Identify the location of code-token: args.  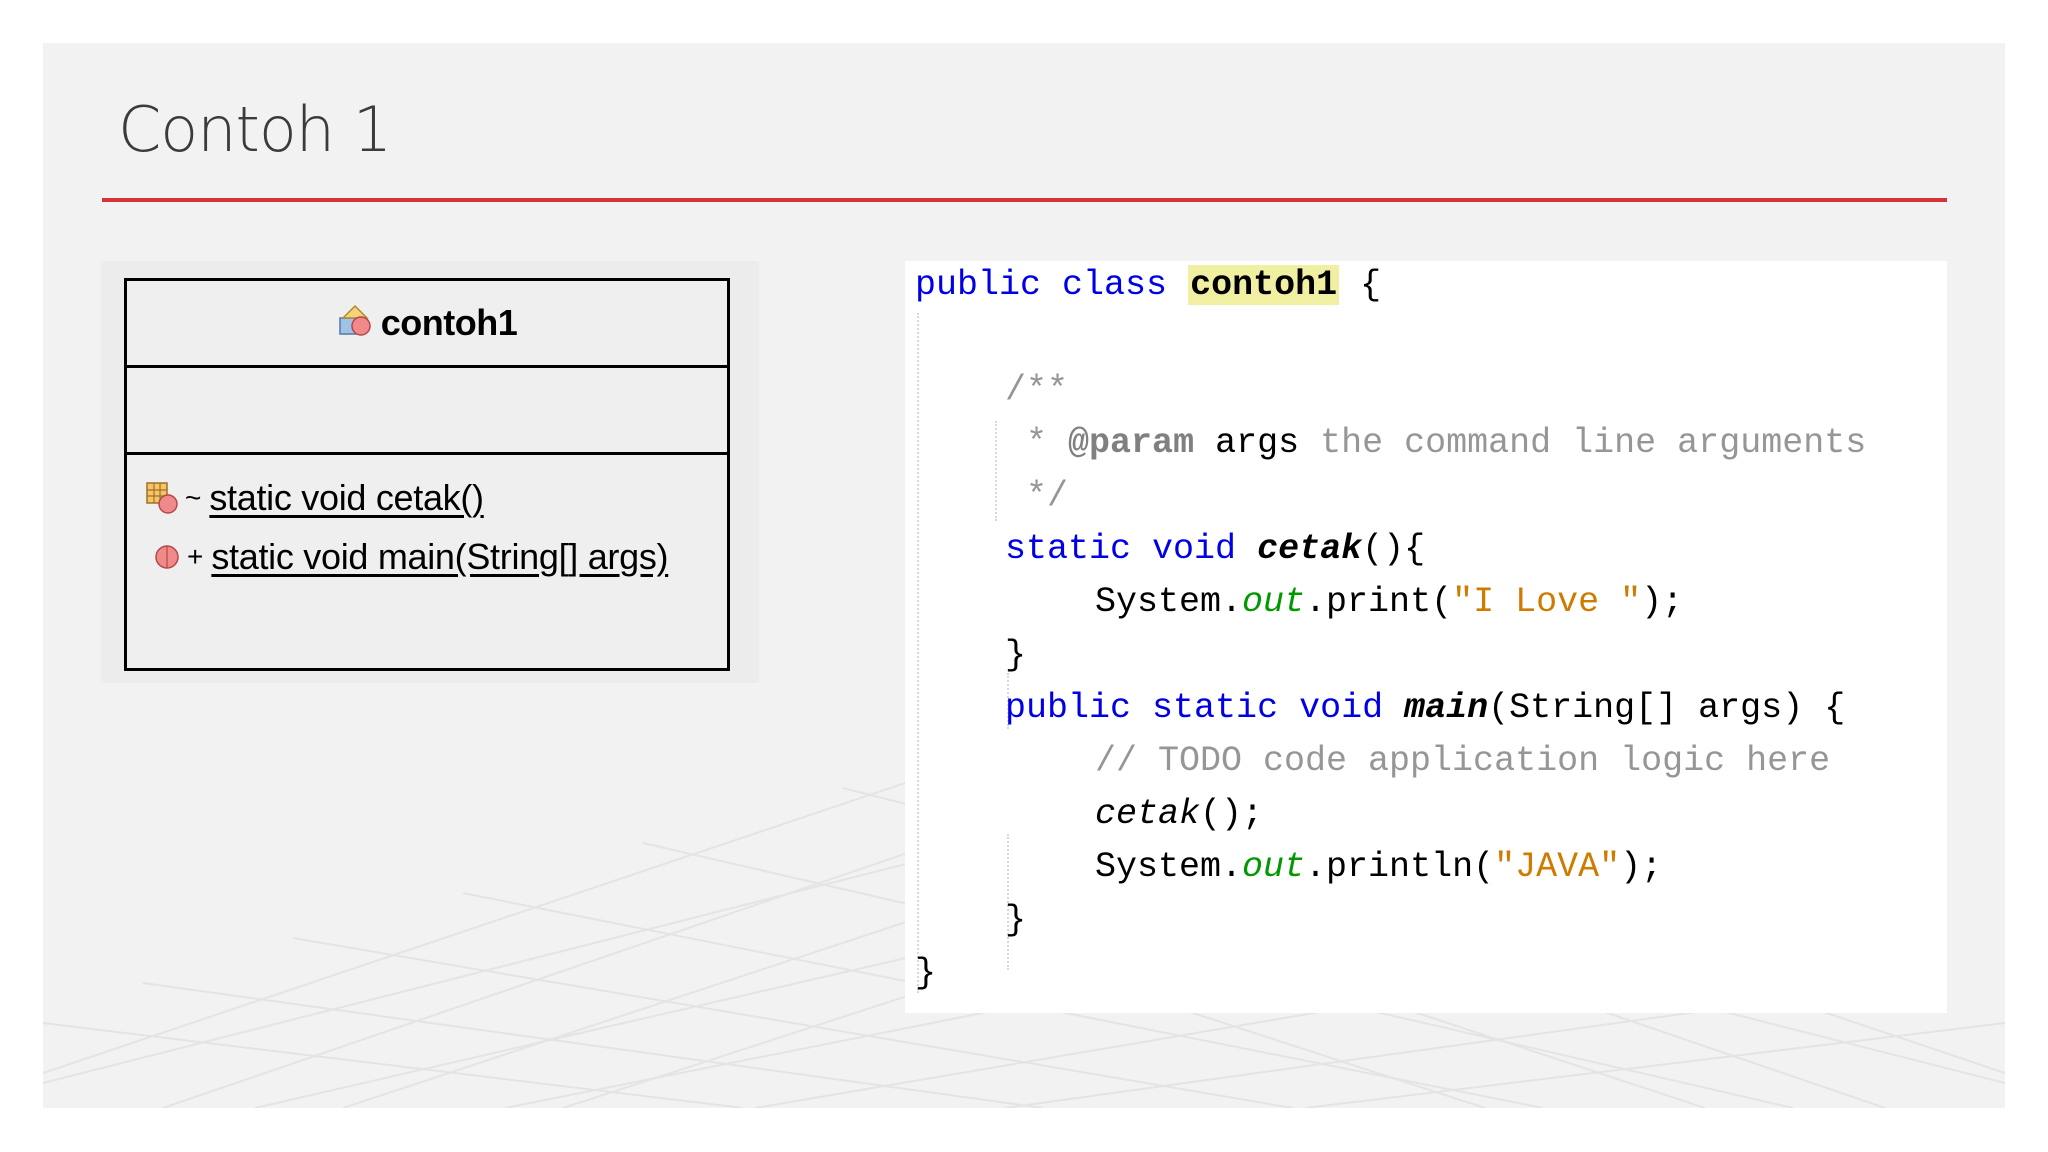
(1257, 443).